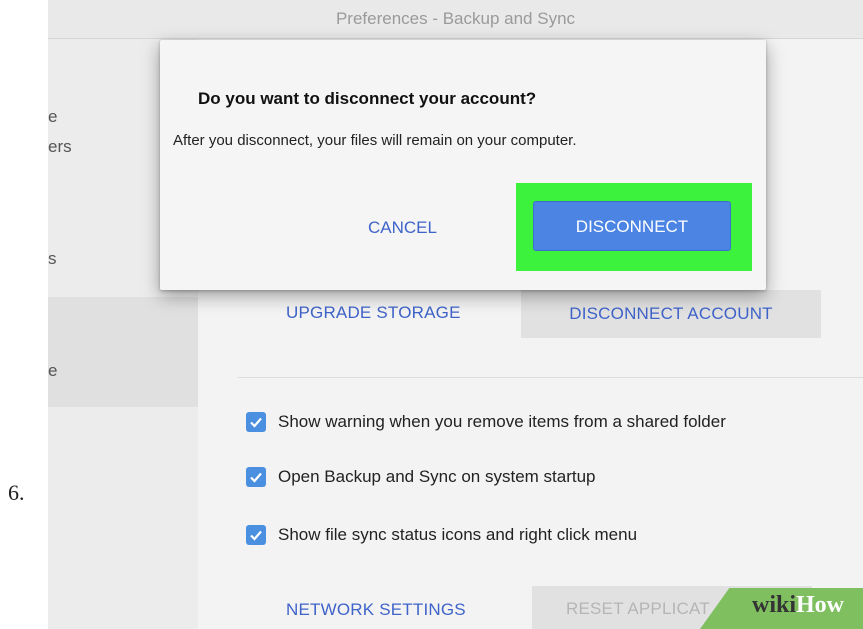 Image resolution: width=863 pixels, height=629 pixels. I want to click on option-open-on-startup: Open Backup and Sync on system startup, so click(421, 477).